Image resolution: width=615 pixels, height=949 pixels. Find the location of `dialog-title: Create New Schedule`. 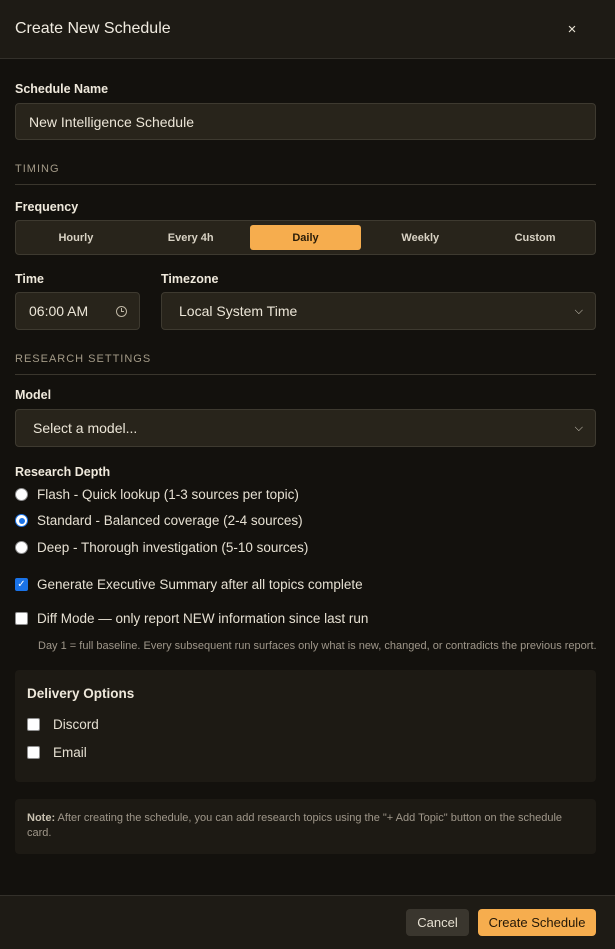

dialog-title: Create New Schedule is located at coordinates (93, 28).